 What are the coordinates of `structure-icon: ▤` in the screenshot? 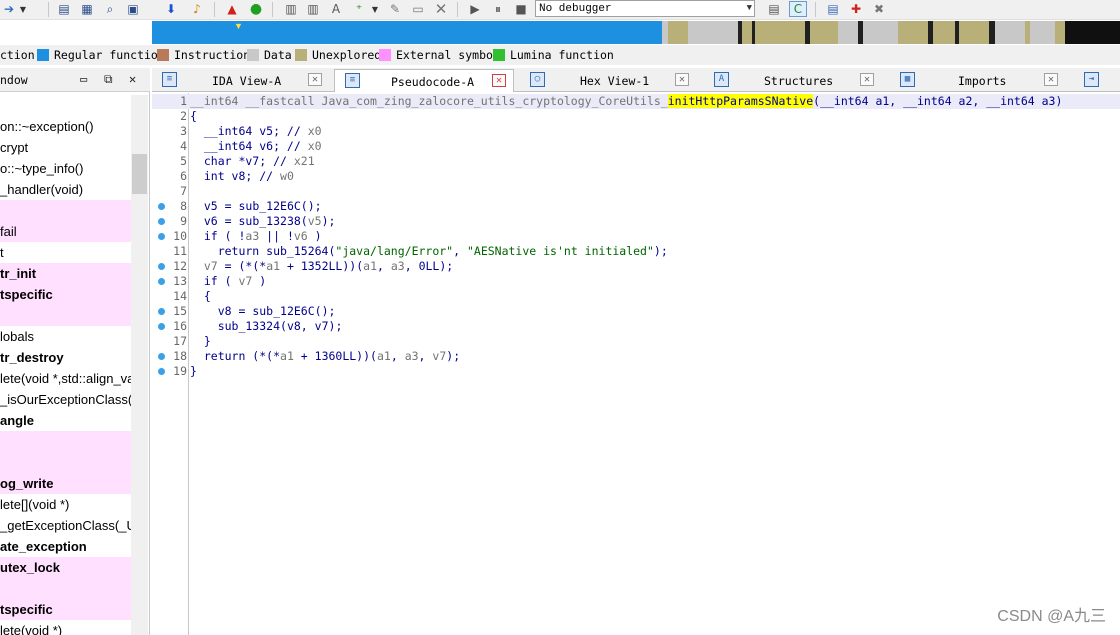 It's located at (64, 9).